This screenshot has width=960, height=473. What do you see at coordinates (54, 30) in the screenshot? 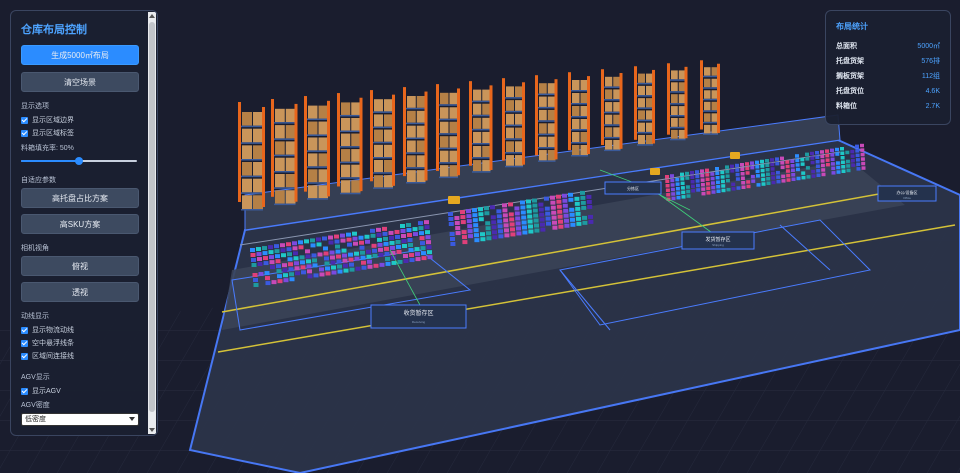
I see `panel-title: 仓库布局控制` at bounding box center [54, 30].